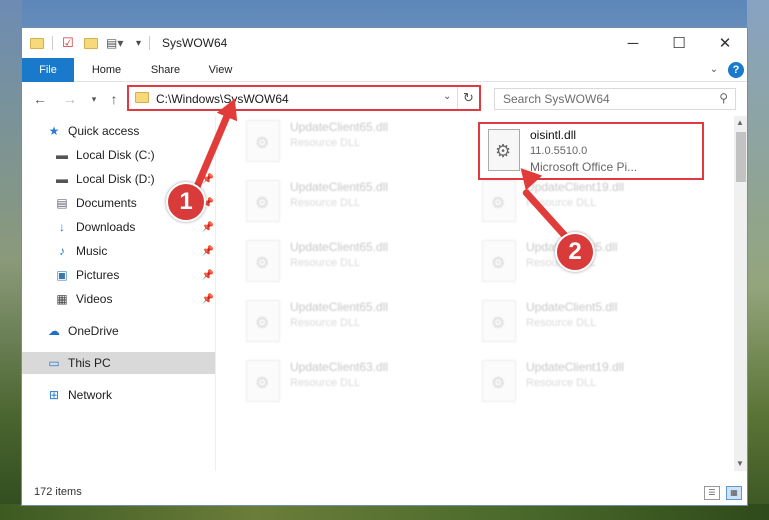 The height and width of the screenshot is (520, 769). What do you see at coordinates (186, 202) in the screenshot?
I see `step-badge-1: 1` at bounding box center [186, 202].